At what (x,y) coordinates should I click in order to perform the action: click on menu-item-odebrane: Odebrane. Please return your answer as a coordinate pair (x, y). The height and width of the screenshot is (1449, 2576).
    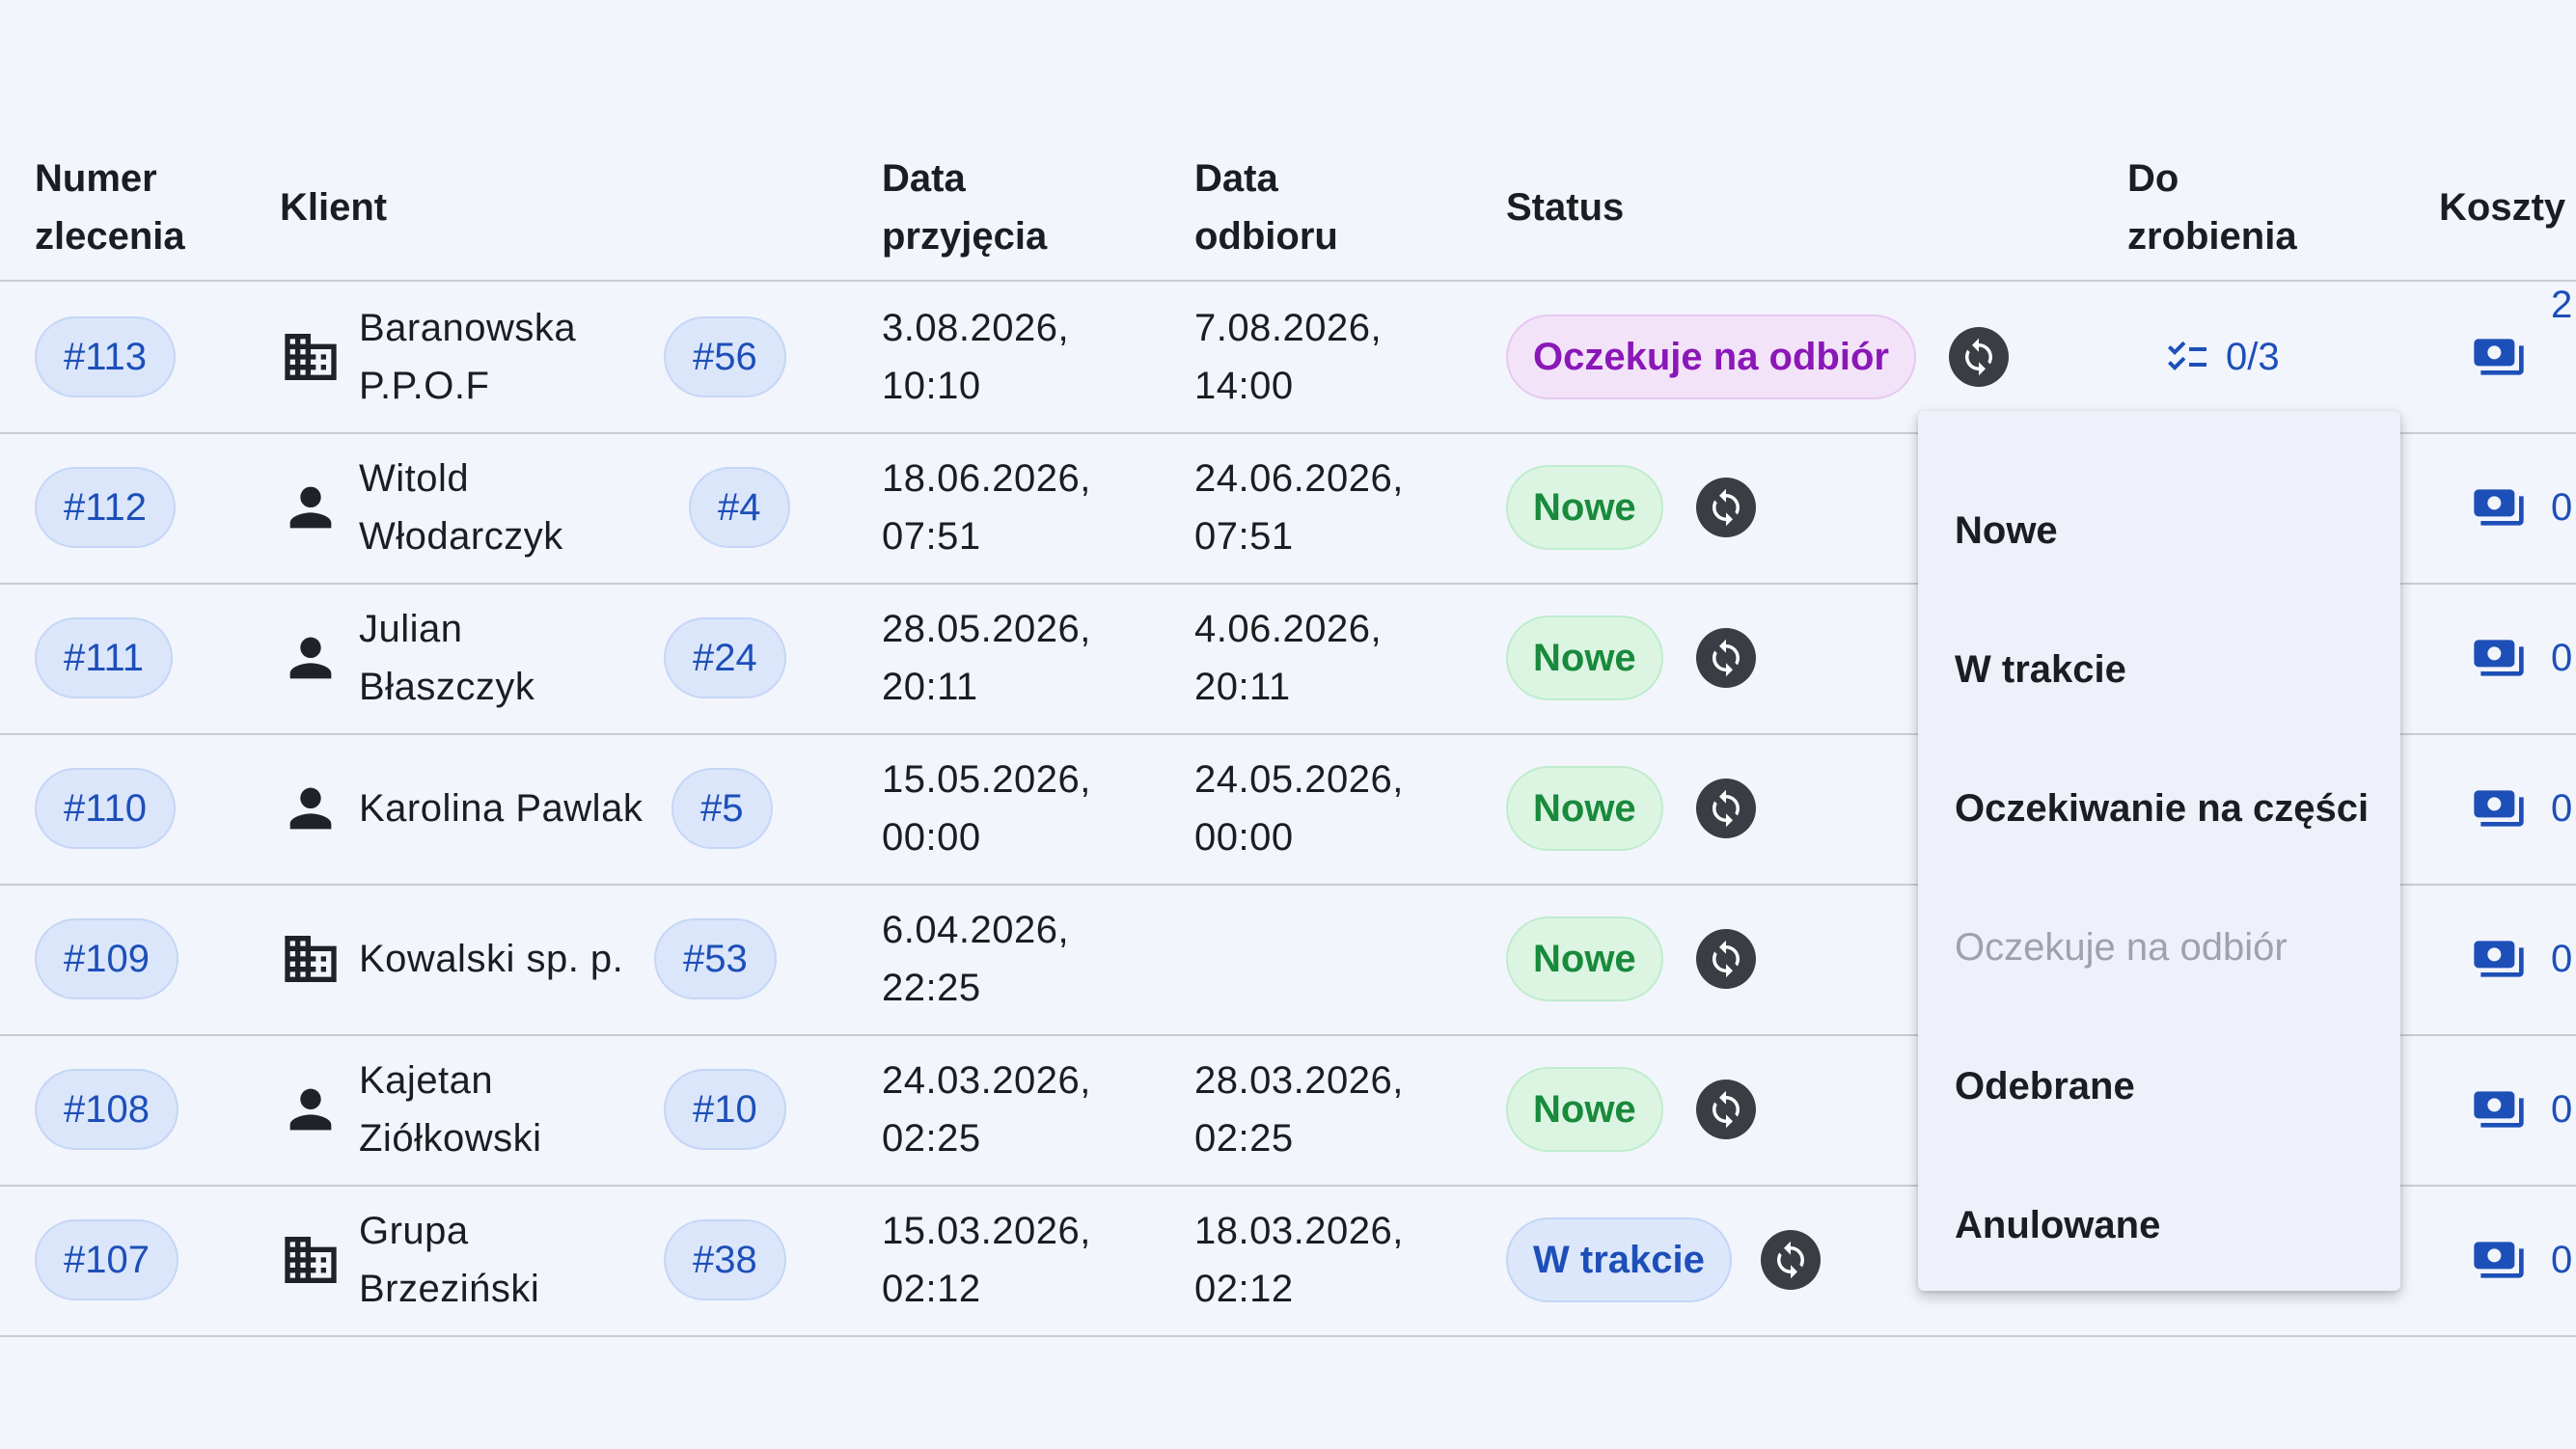
    Looking at the image, I should click on (2045, 1086).